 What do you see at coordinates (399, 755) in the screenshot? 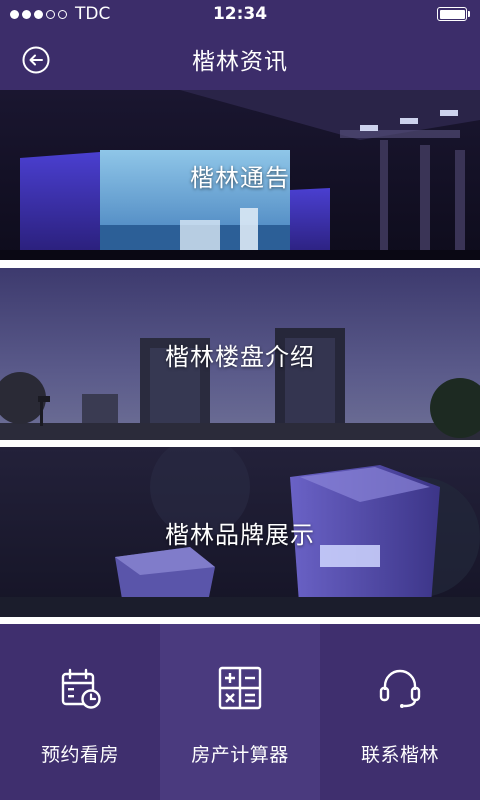
I see `tab-label: 联系楷林` at bounding box center [399, 755].